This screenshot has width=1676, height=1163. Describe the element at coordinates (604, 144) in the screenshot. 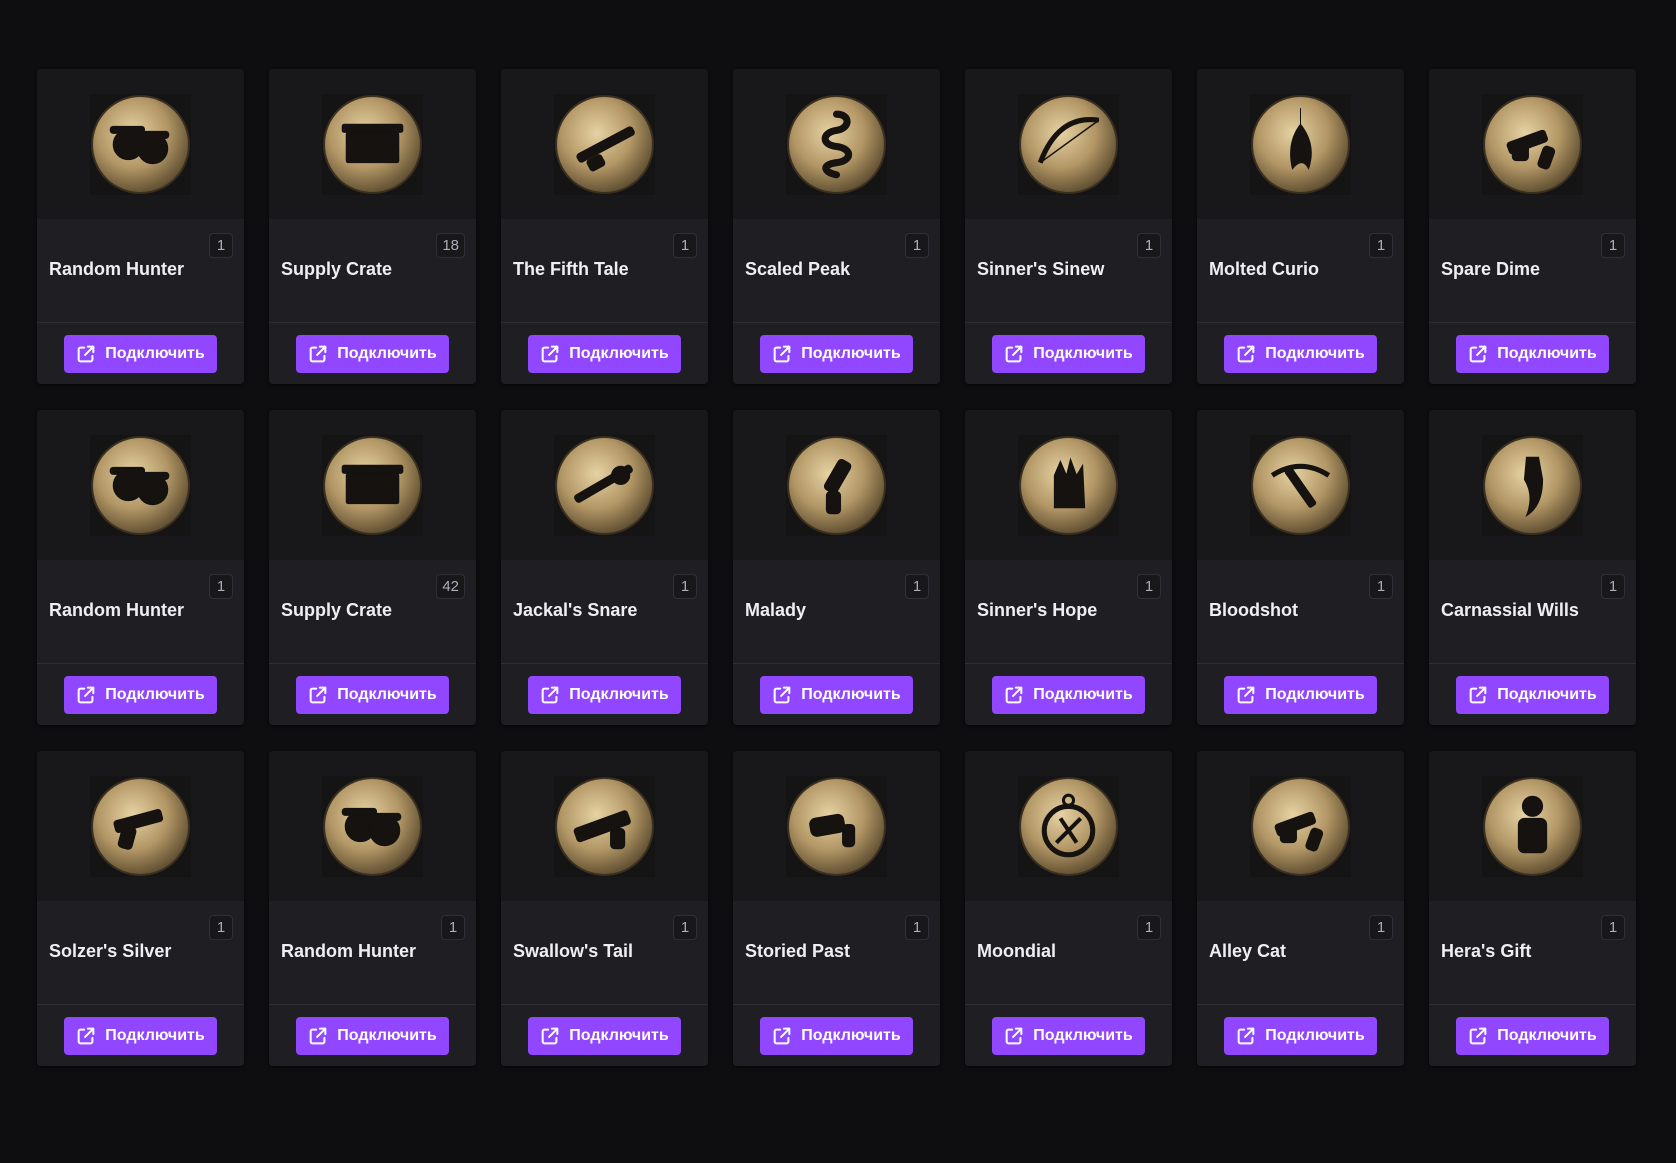

I see `shotgun-icon` at that location.